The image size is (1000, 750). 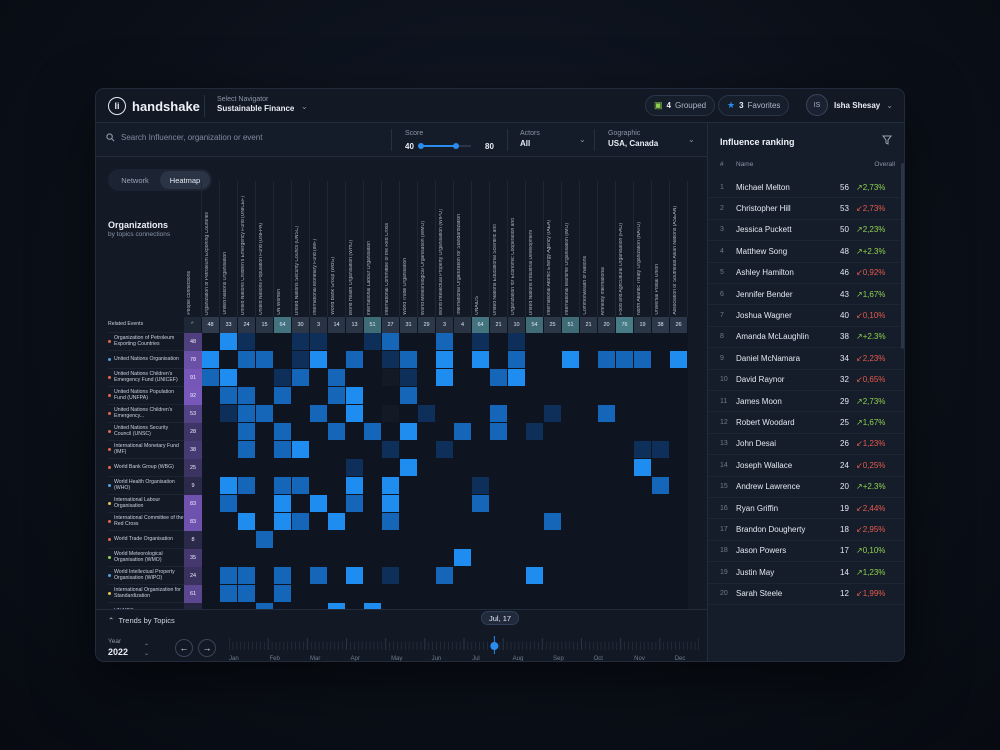 I want to click on column-header: Food and Agricultural Organisation (FAO), so click(x=625, y=249).